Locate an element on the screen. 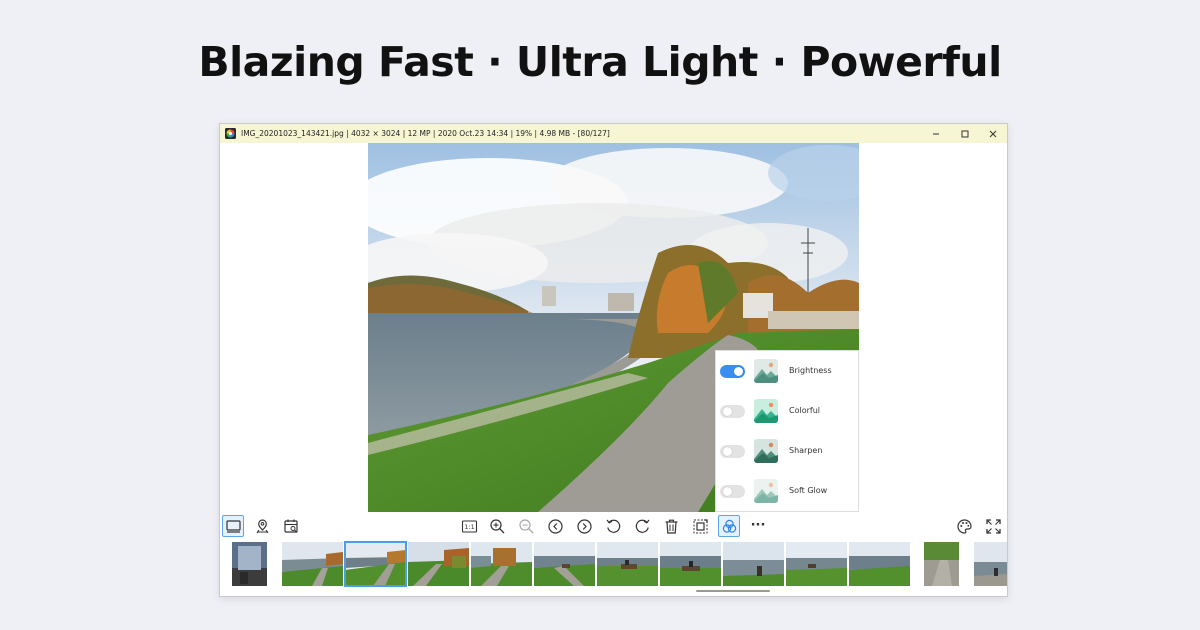 This screenshot has height=630, width=1200. palette-button is located at coordinates (964, 526).